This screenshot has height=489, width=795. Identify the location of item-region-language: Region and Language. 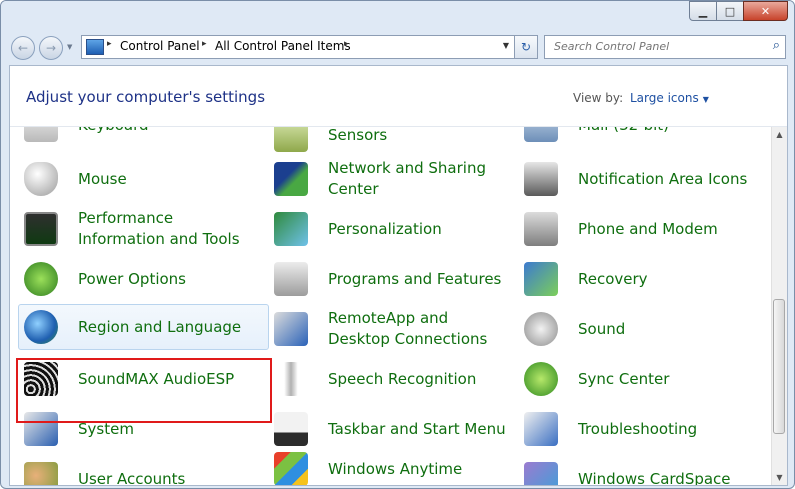
(143, 327).